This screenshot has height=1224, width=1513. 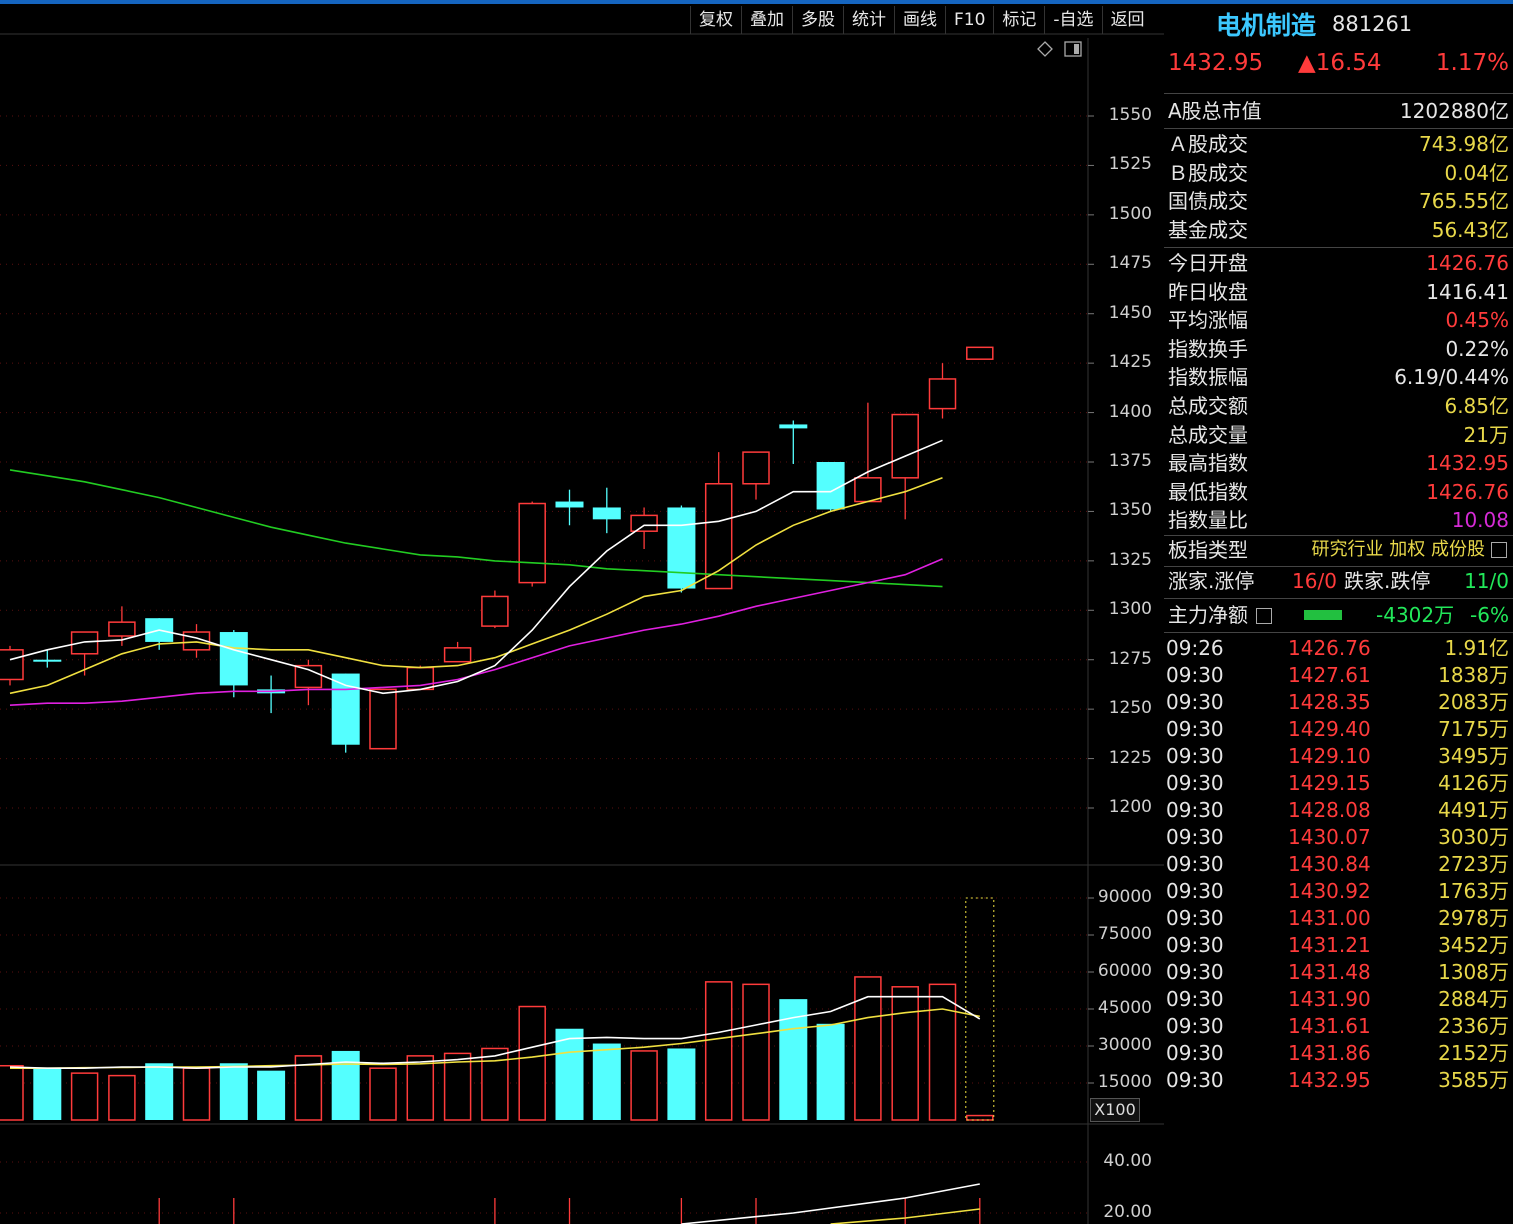 I want to click on security-code: 881261, so click(x=1372, y=24).